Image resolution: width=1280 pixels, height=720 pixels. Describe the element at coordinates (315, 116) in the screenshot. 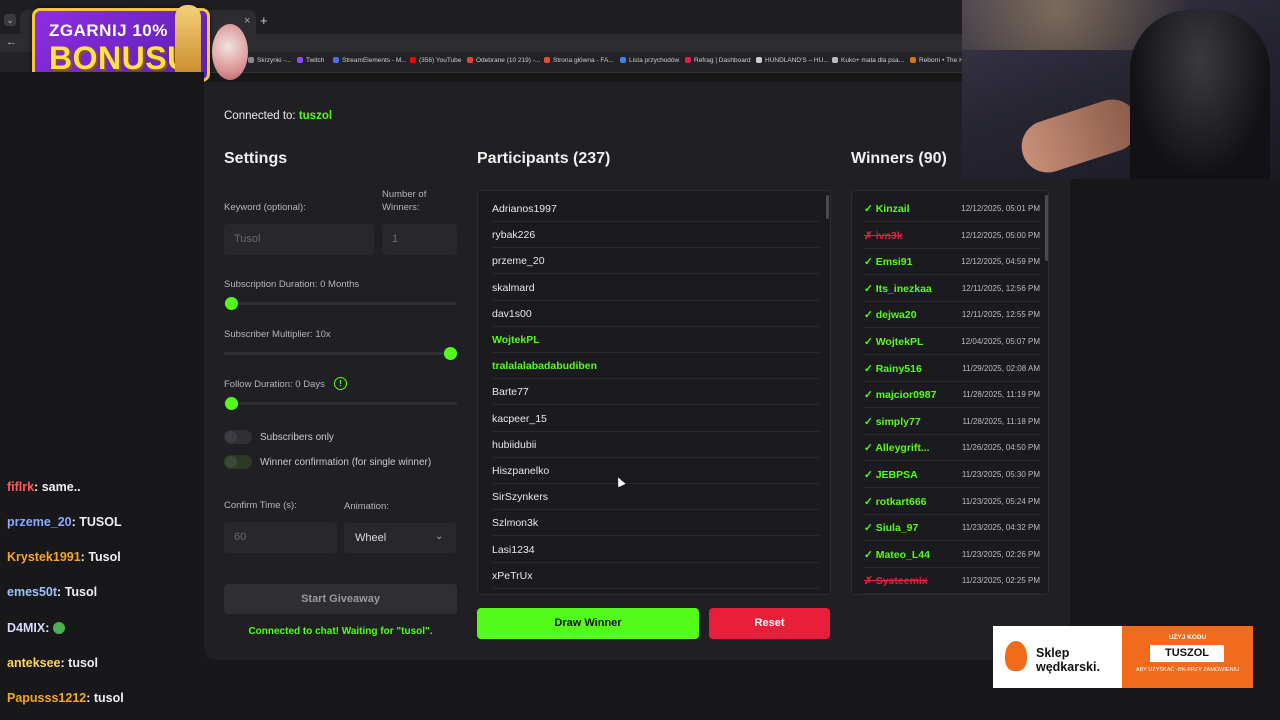

I see `connected-channel: tuszol` at that location.